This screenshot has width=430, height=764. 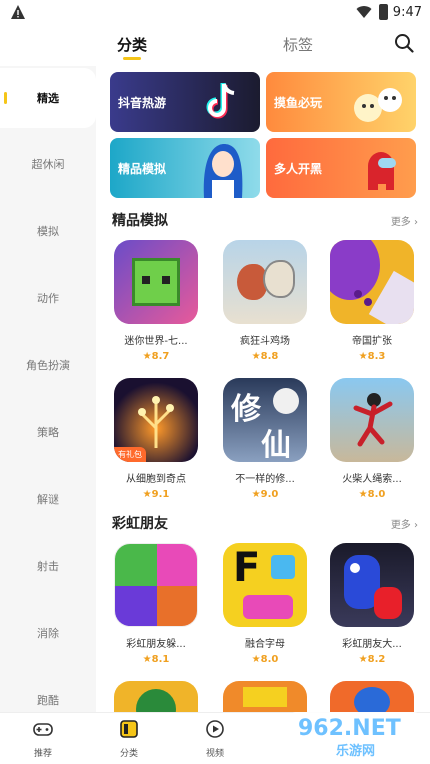 I want to click on banner-label: 精品模拟, so click(x=142, y=169).